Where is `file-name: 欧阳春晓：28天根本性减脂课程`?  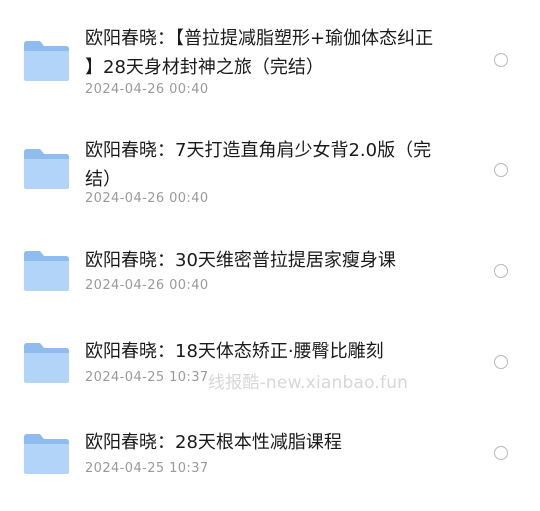
file-name: 欧阳春晓：28天根本性减脂课程 is located at coordinates (213, 442).